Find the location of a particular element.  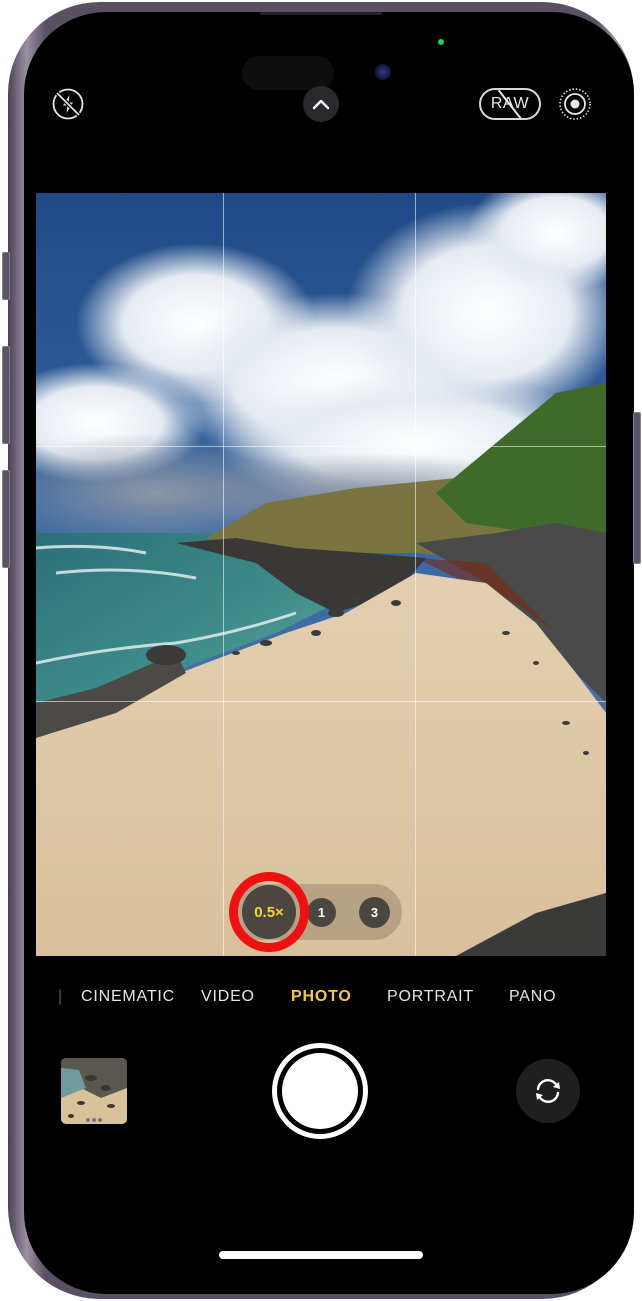

camera-in-use-indicator is located at coordinates (441, 42).